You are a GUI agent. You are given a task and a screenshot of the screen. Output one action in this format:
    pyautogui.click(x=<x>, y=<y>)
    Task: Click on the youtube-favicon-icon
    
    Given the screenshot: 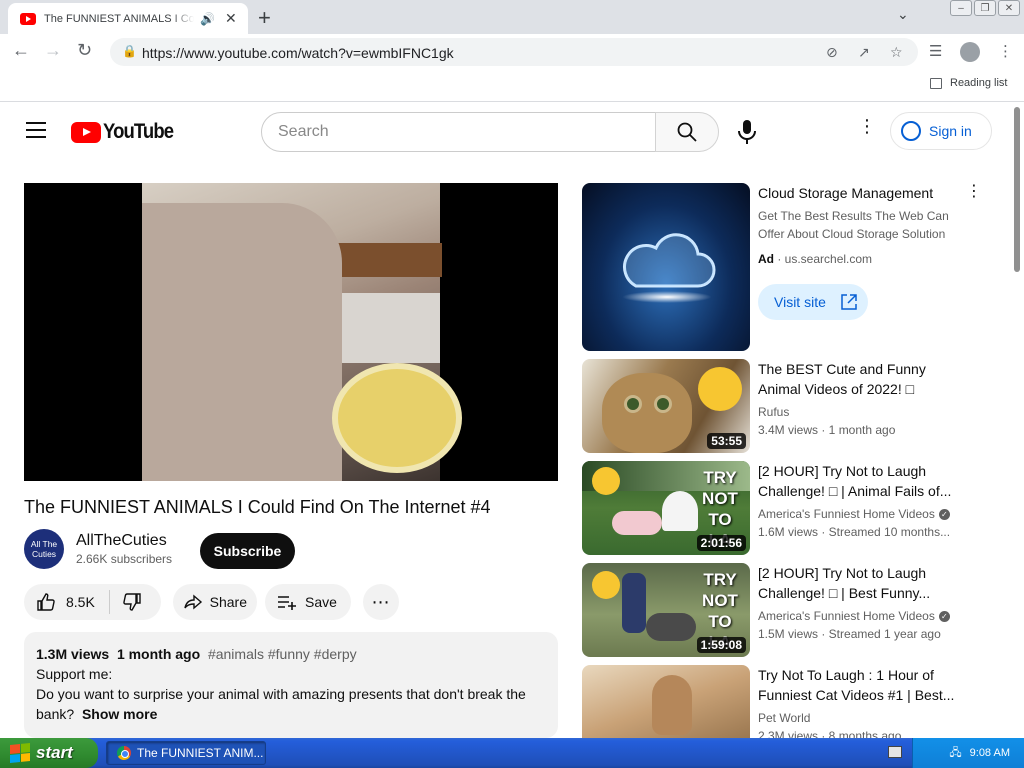 What is the action you would take?
    pyautogui.click(x=28, y=18)
    